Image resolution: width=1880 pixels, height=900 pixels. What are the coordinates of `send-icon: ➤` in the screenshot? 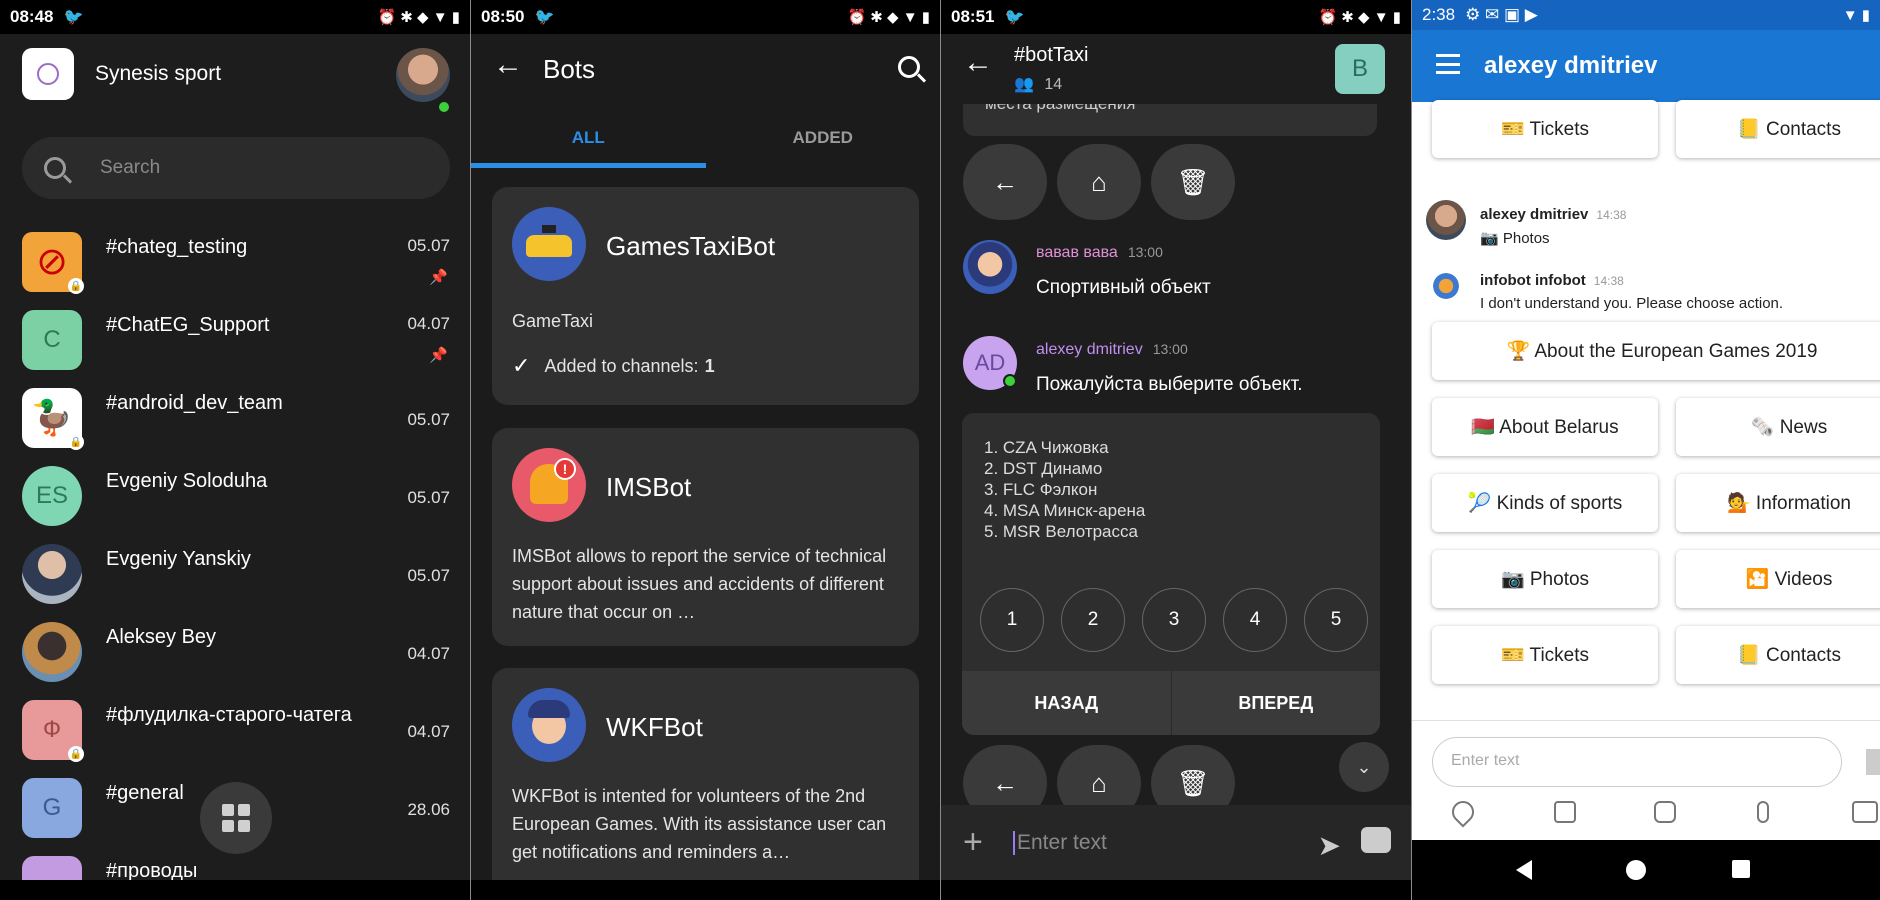 It's located at (1329, 845).